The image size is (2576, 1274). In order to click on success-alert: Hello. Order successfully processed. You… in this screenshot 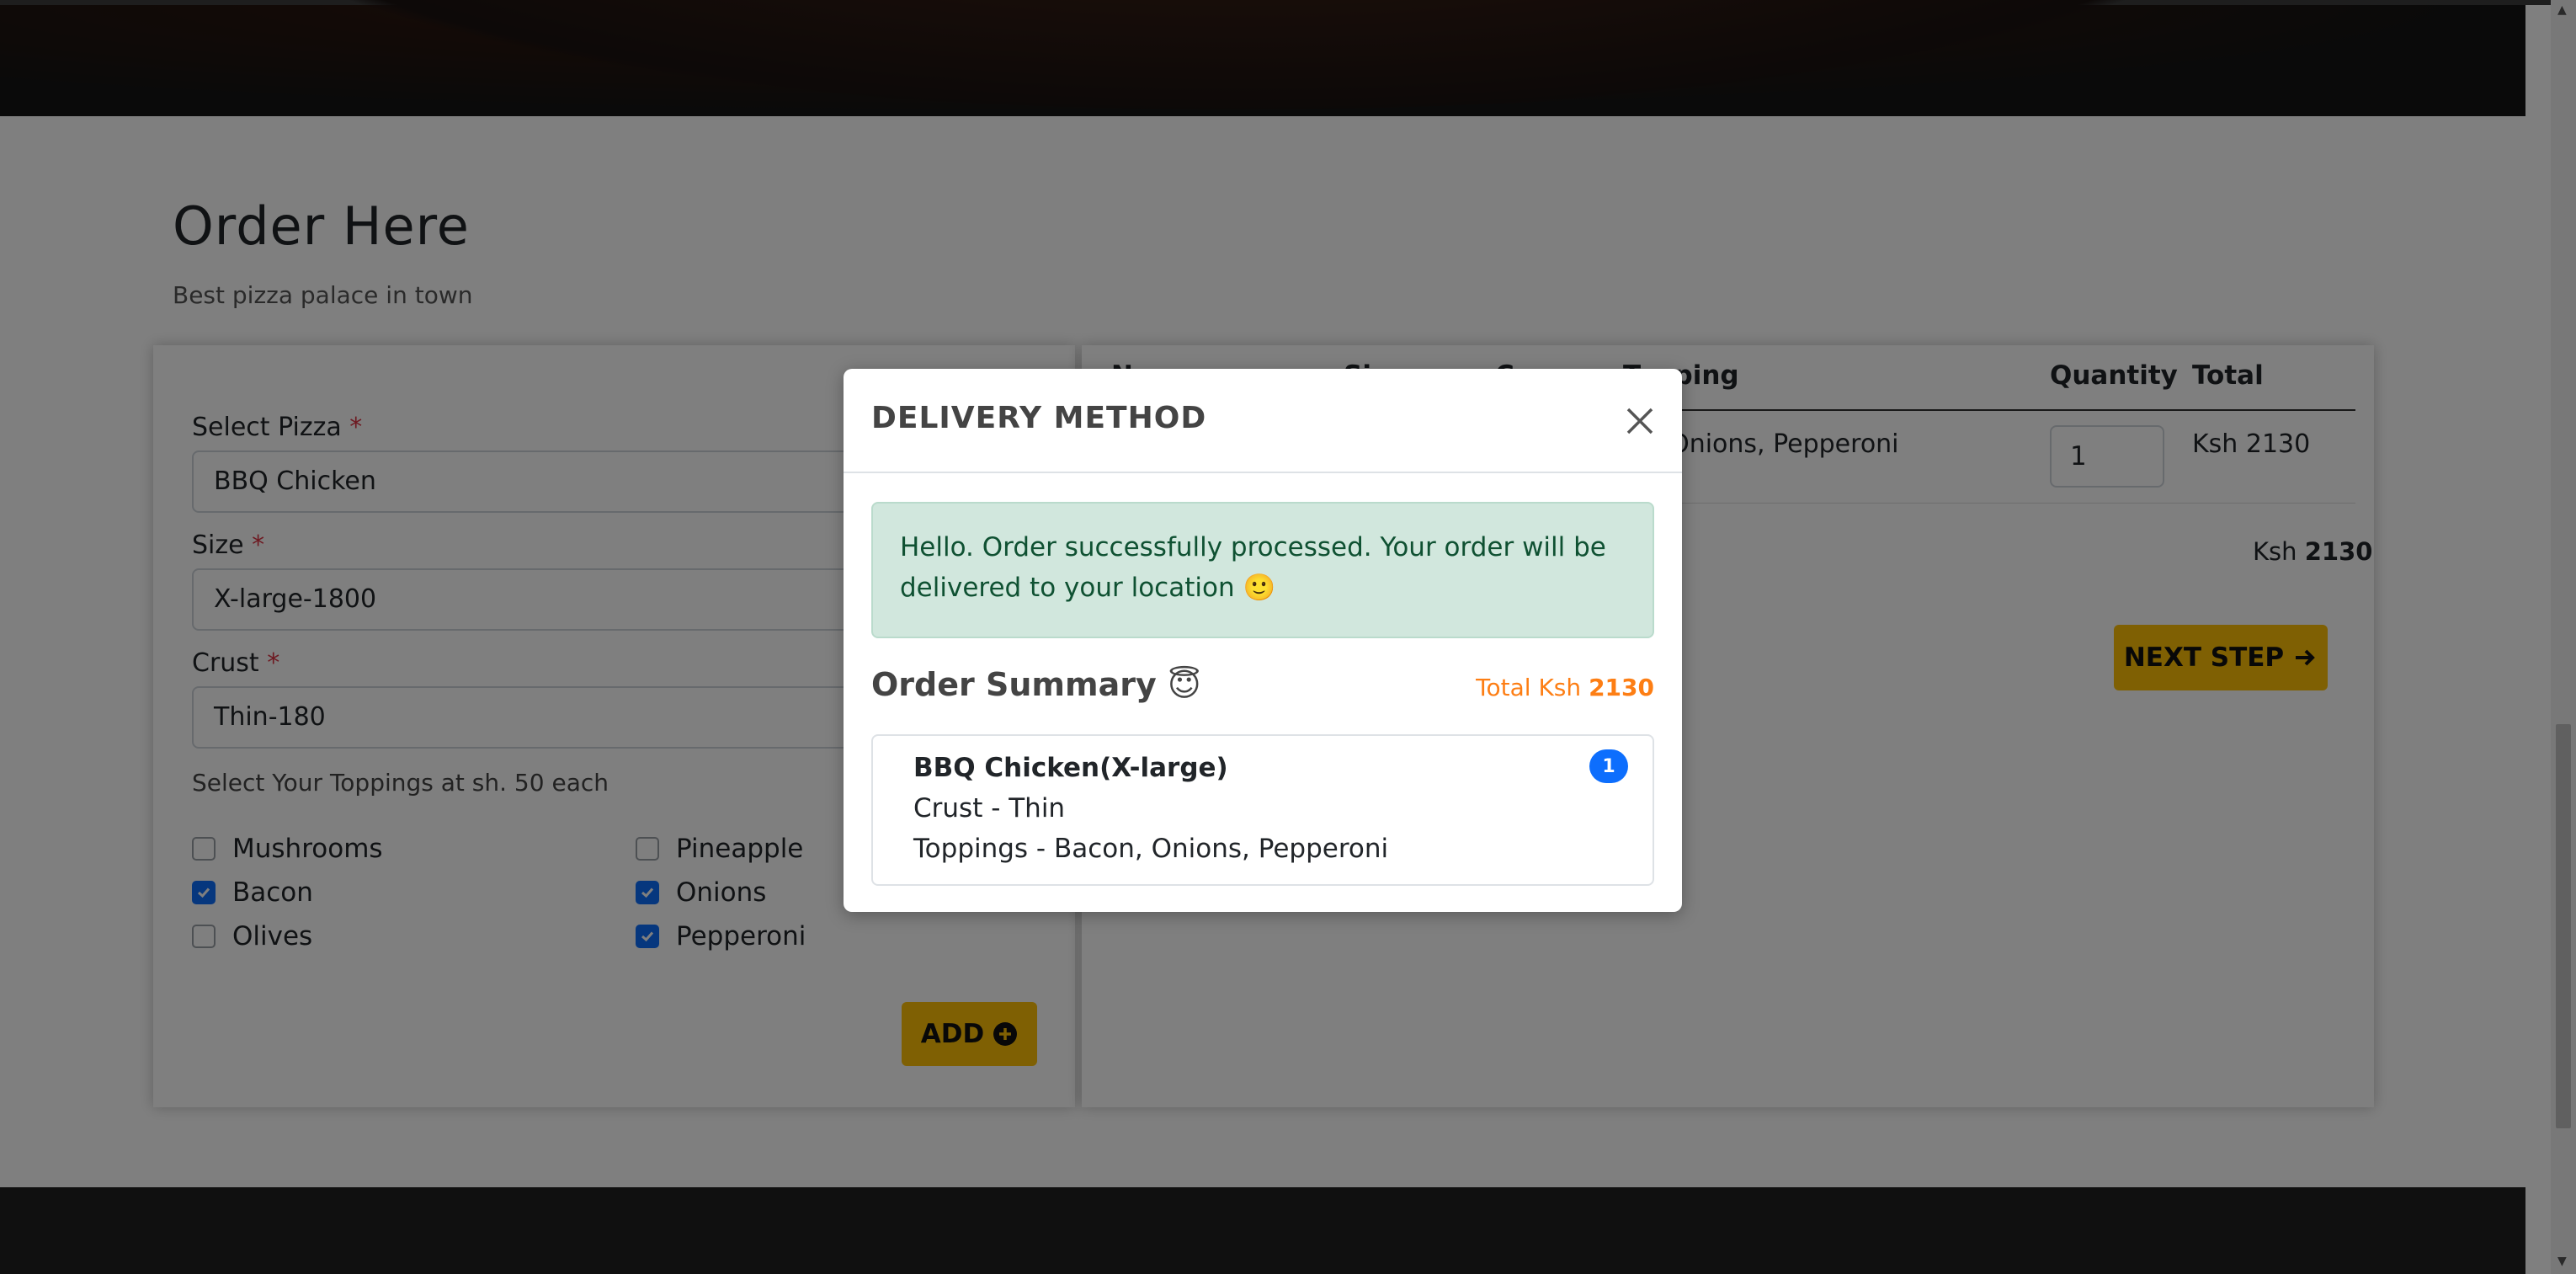, I will do `click(1263, 570)`.